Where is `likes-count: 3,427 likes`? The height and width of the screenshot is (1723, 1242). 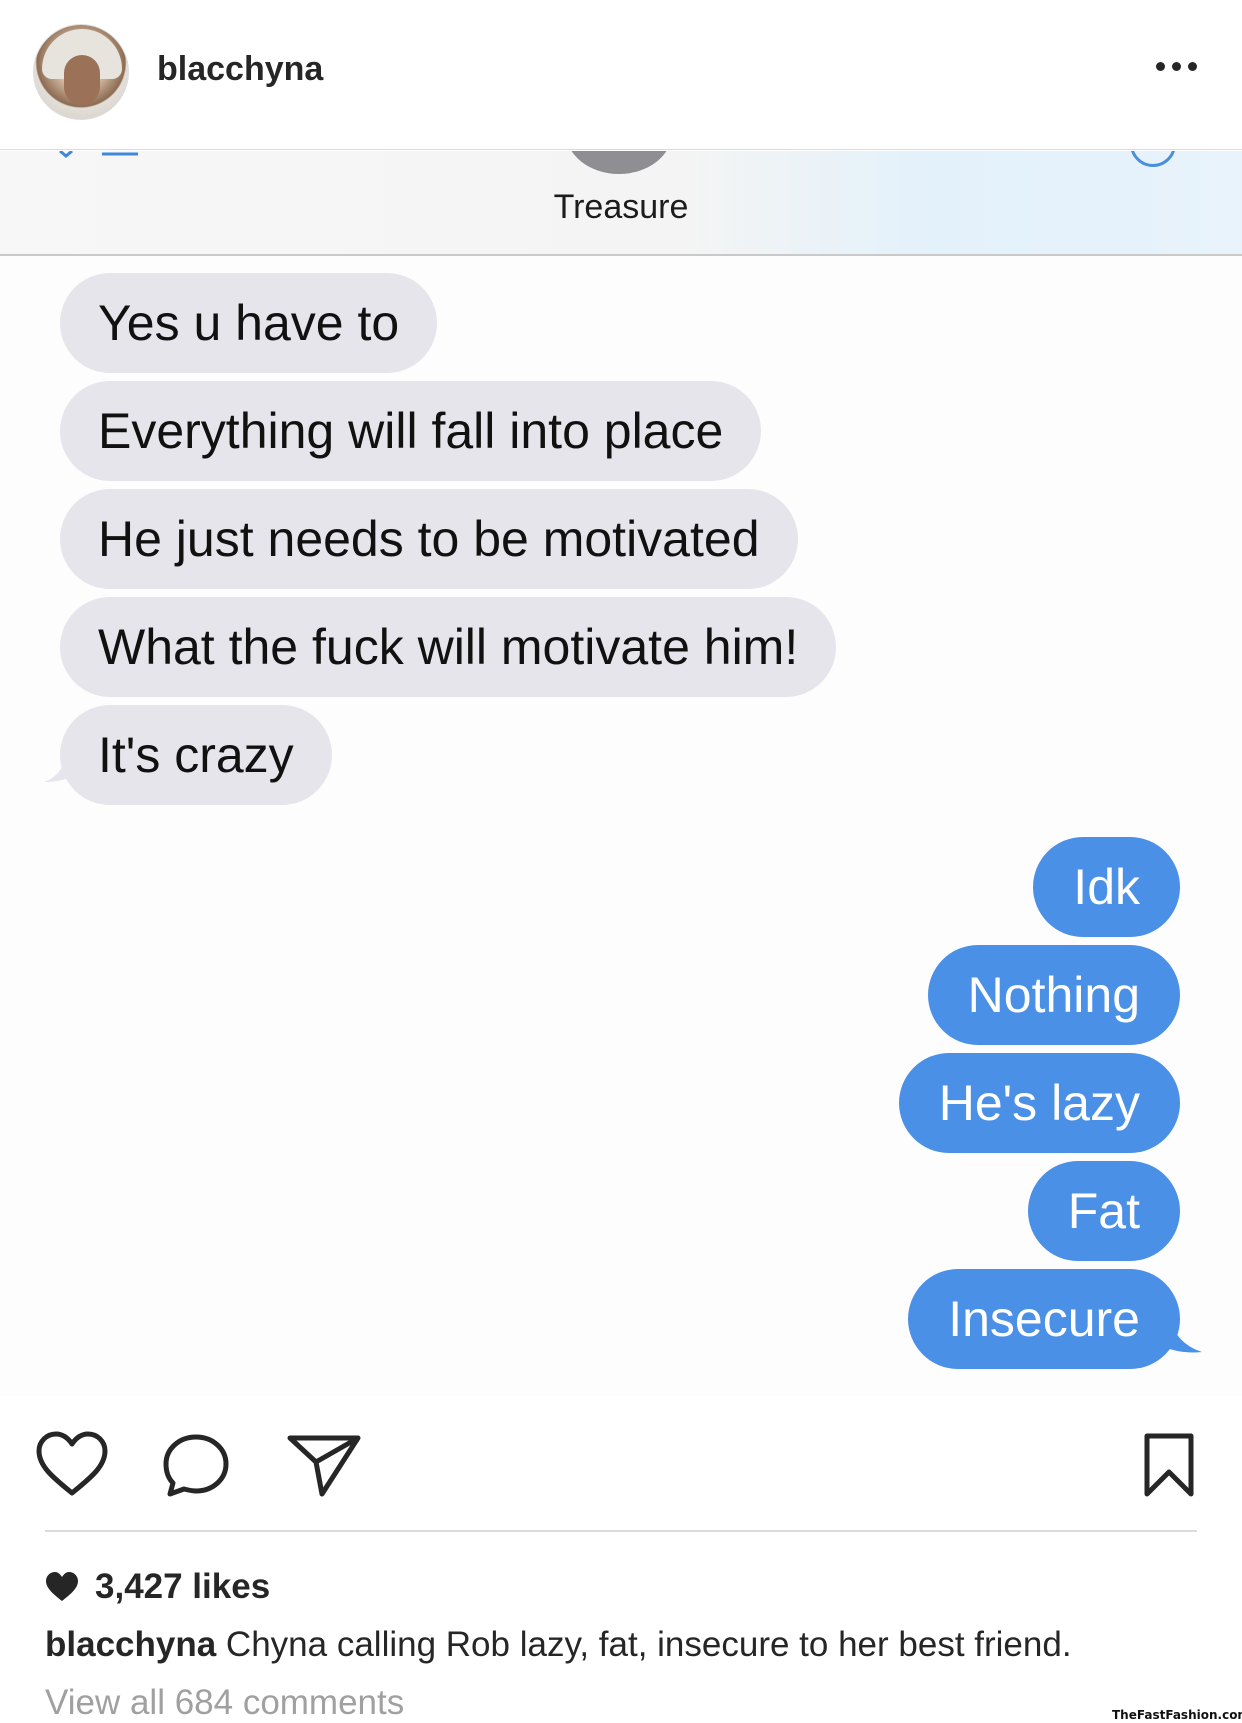
likes-count: 3,427 likes is located at coordinates (157, 1587).